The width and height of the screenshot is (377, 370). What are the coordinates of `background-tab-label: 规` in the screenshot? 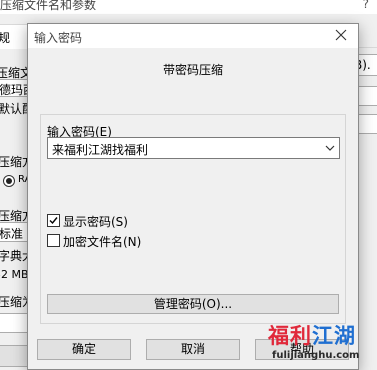 It's located at (5, 38).